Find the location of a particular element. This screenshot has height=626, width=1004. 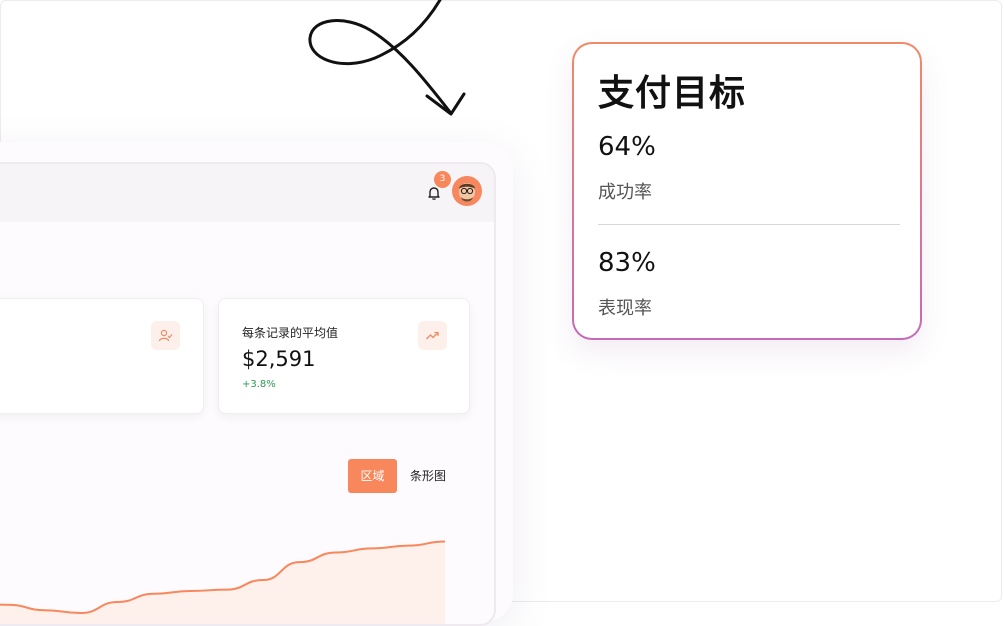

divider is located at coordinates (749, 224).